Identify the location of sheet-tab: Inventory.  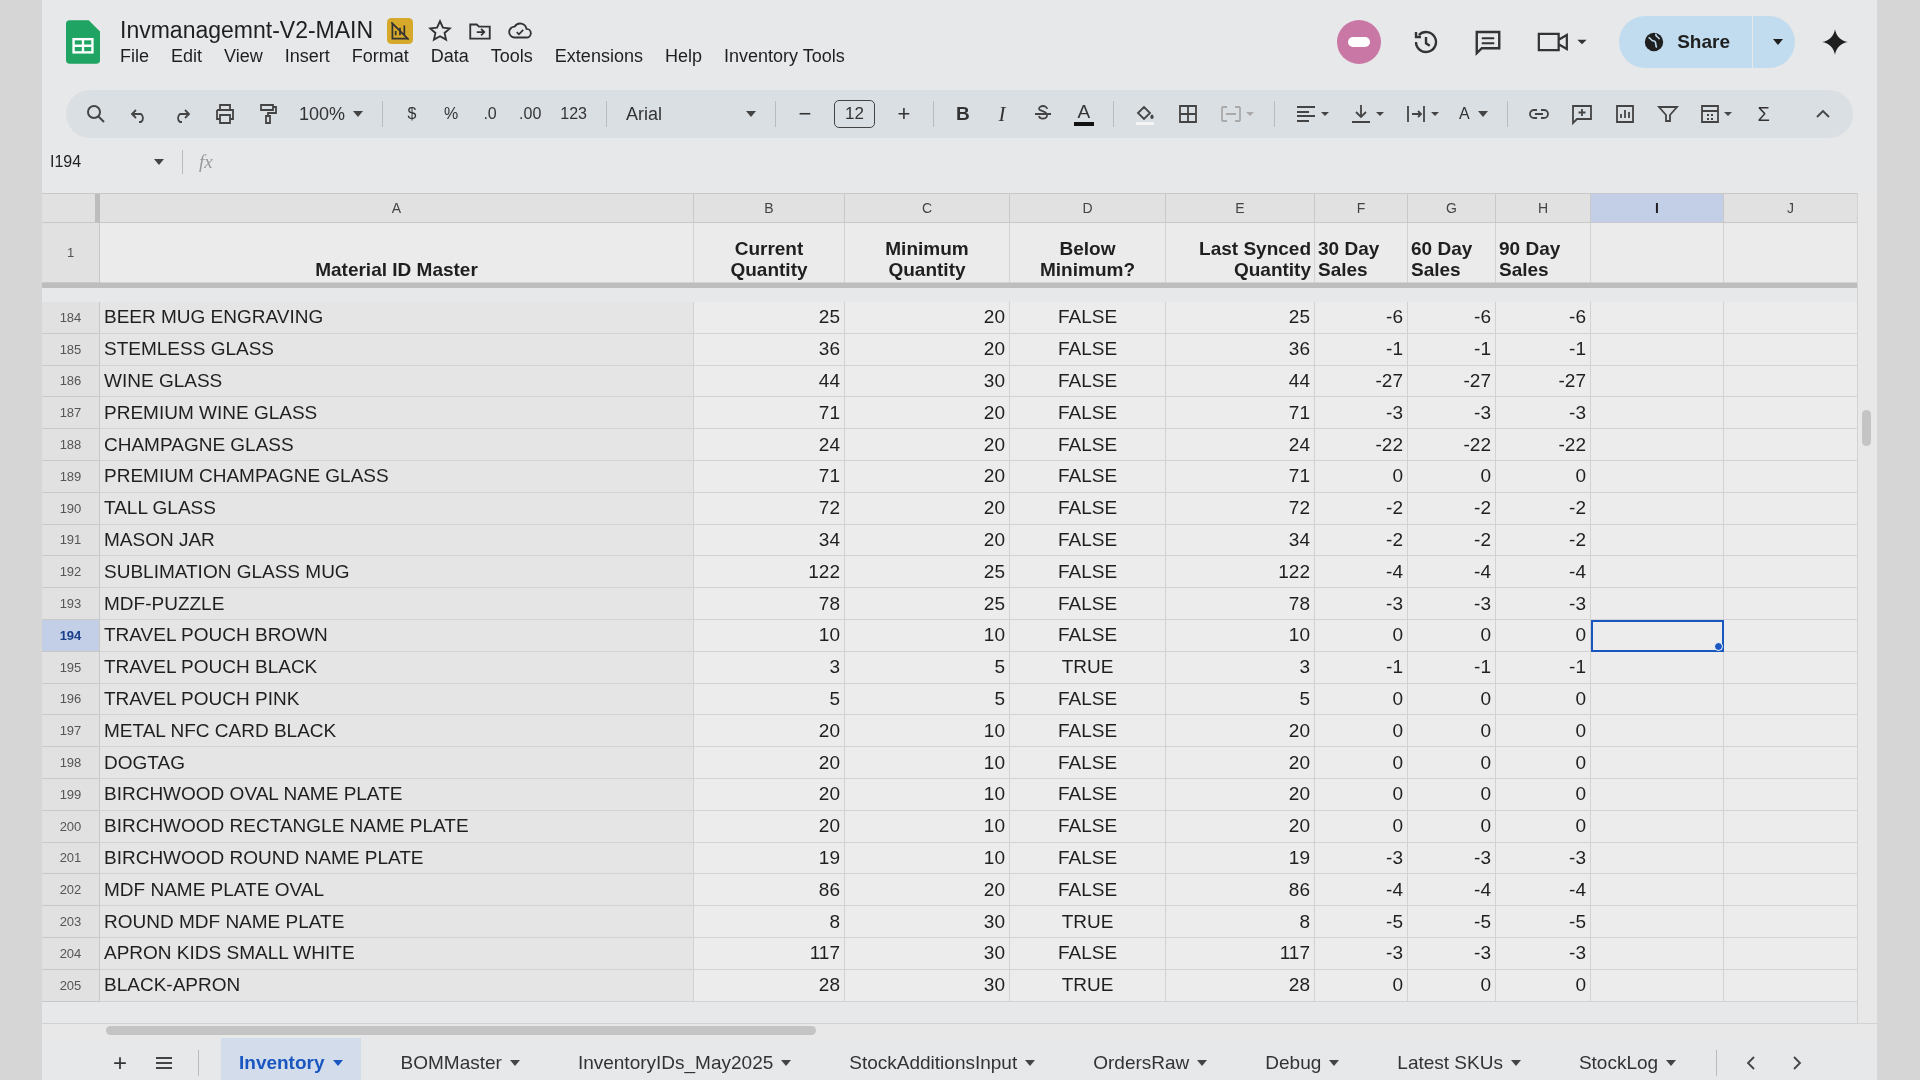
(291, 1059).